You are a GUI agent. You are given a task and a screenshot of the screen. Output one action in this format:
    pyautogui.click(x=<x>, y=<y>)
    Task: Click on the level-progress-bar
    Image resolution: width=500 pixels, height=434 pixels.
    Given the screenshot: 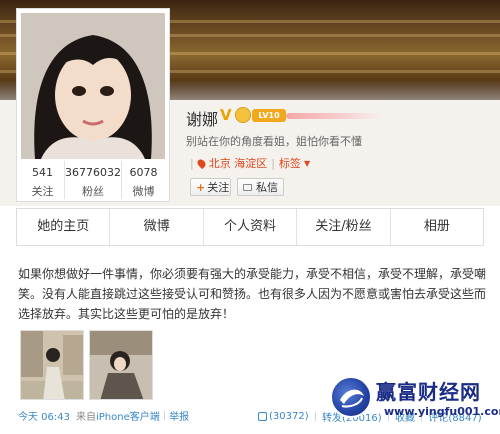 What is the action you would take?
    pyautogui.click(x=334, y=116)
    